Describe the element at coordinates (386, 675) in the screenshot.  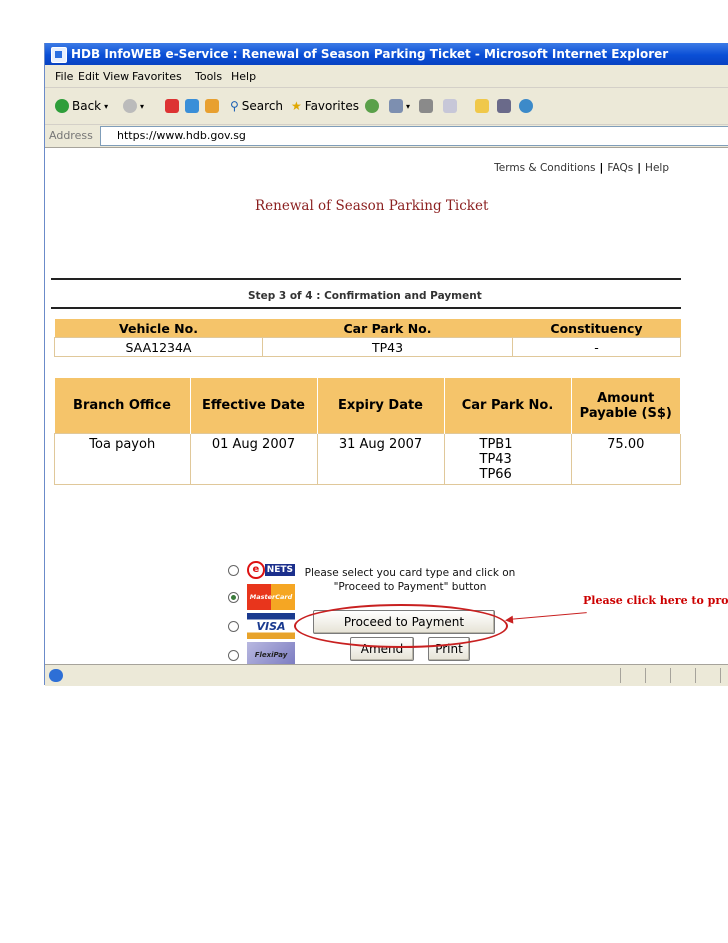
I see `status-bar` at that location.